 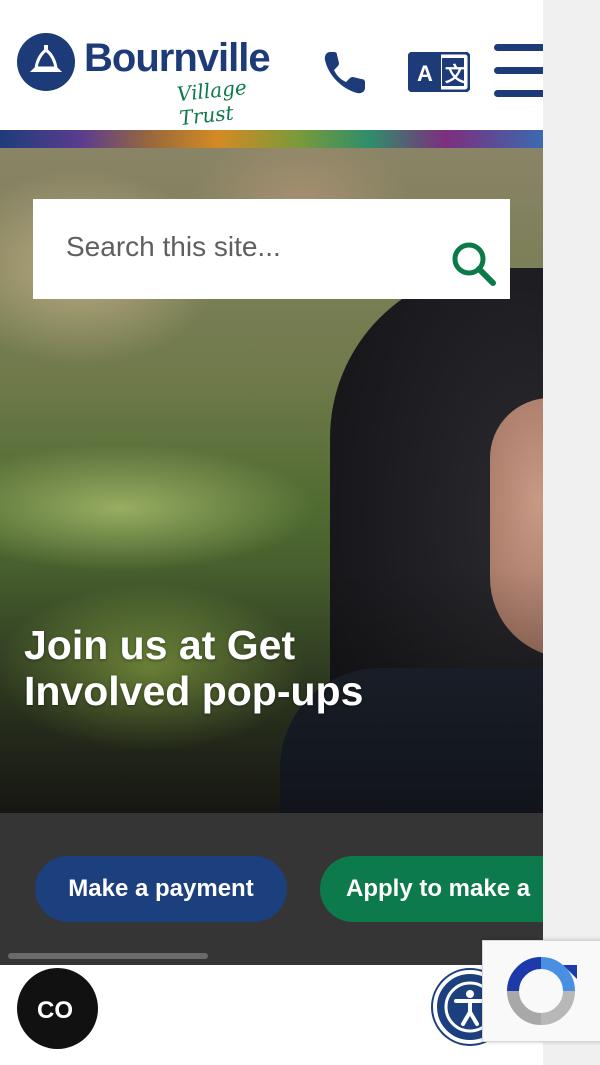 I want to click on translate-icon: A 文, so click(x=439, y=72).